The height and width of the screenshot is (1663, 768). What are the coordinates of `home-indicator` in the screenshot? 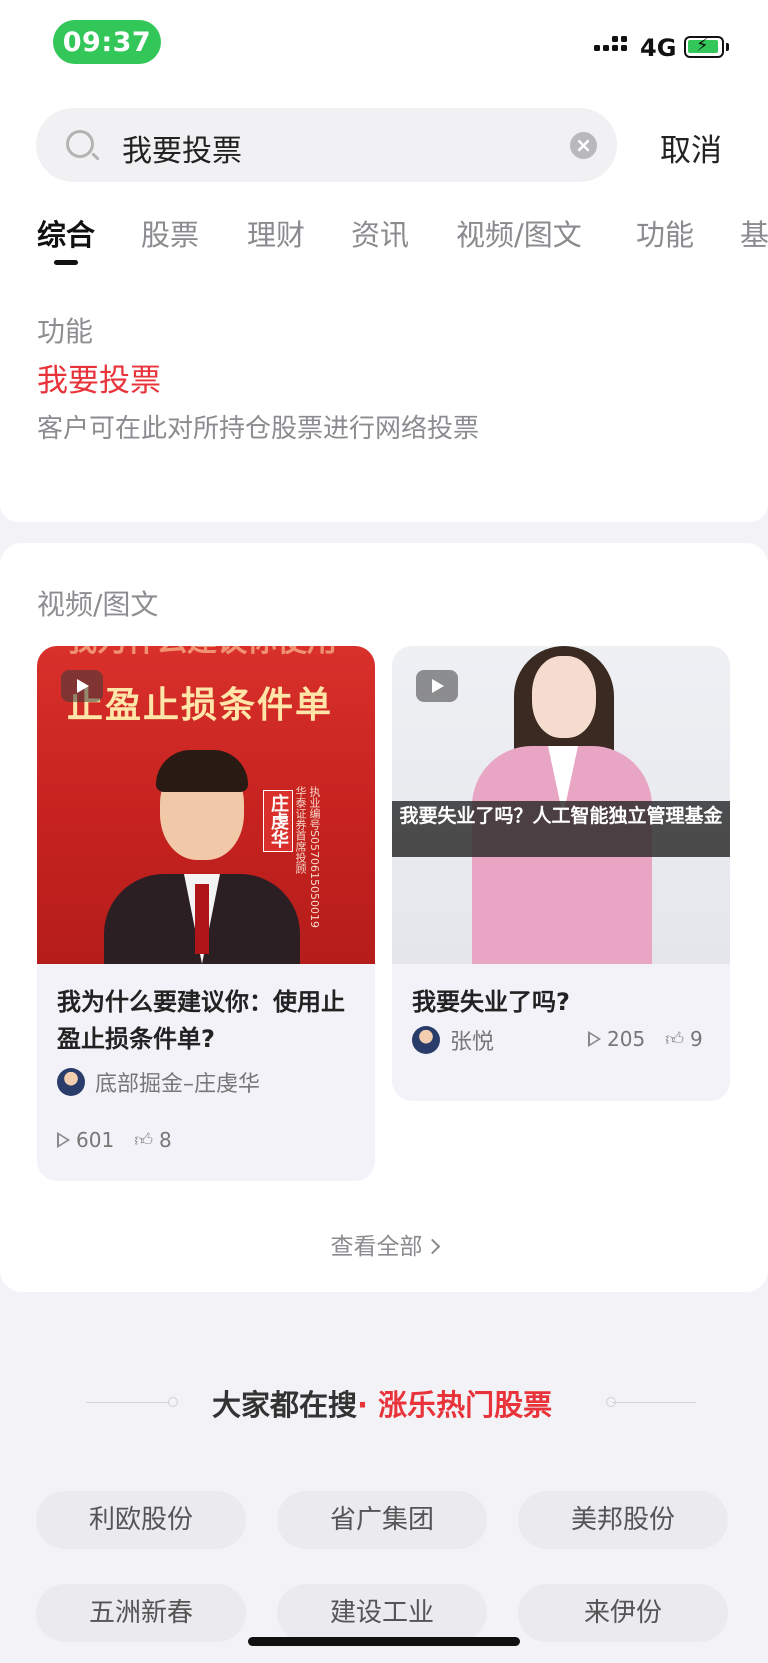 It's located at (384, 1641).